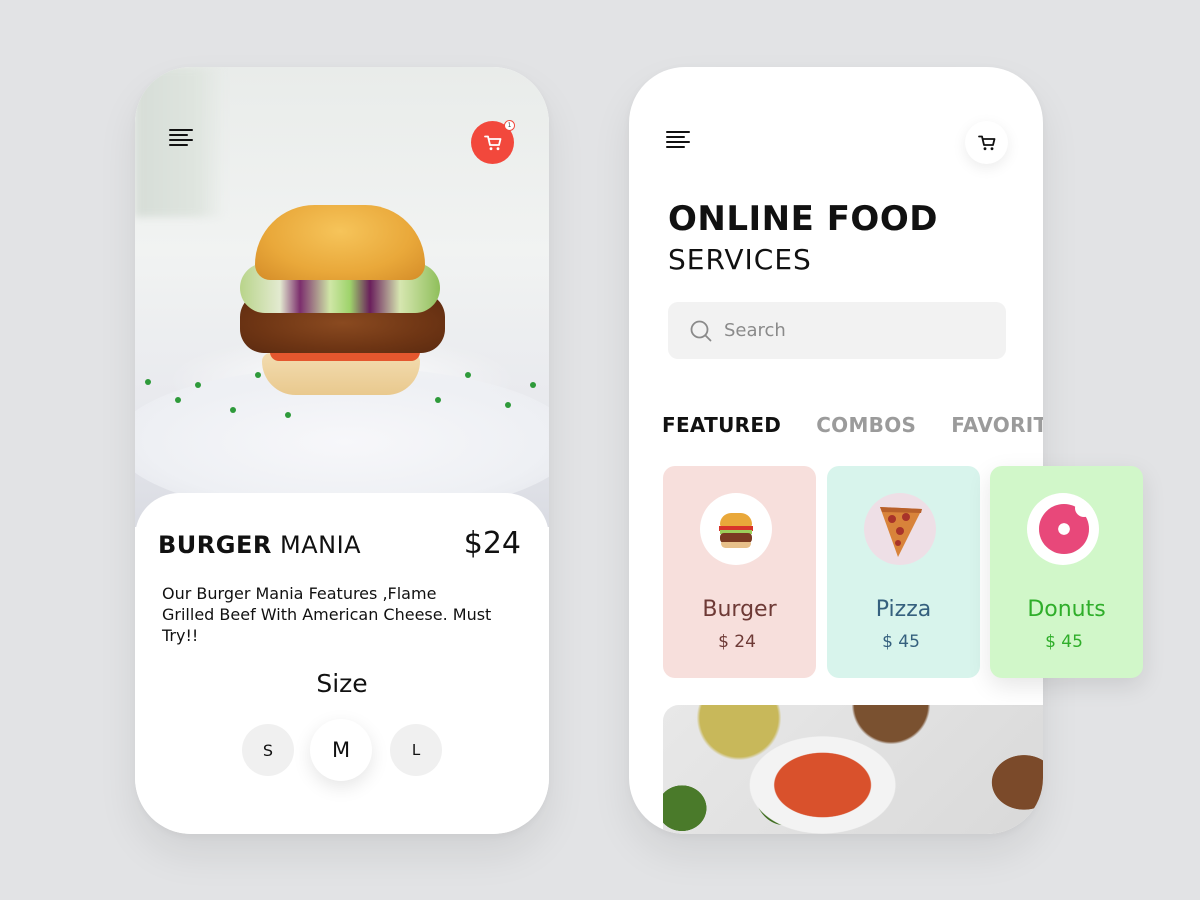  Describe the element at coordinates (320, 545) in the screenshot. I see `product-title-light: MANIA` at that location.